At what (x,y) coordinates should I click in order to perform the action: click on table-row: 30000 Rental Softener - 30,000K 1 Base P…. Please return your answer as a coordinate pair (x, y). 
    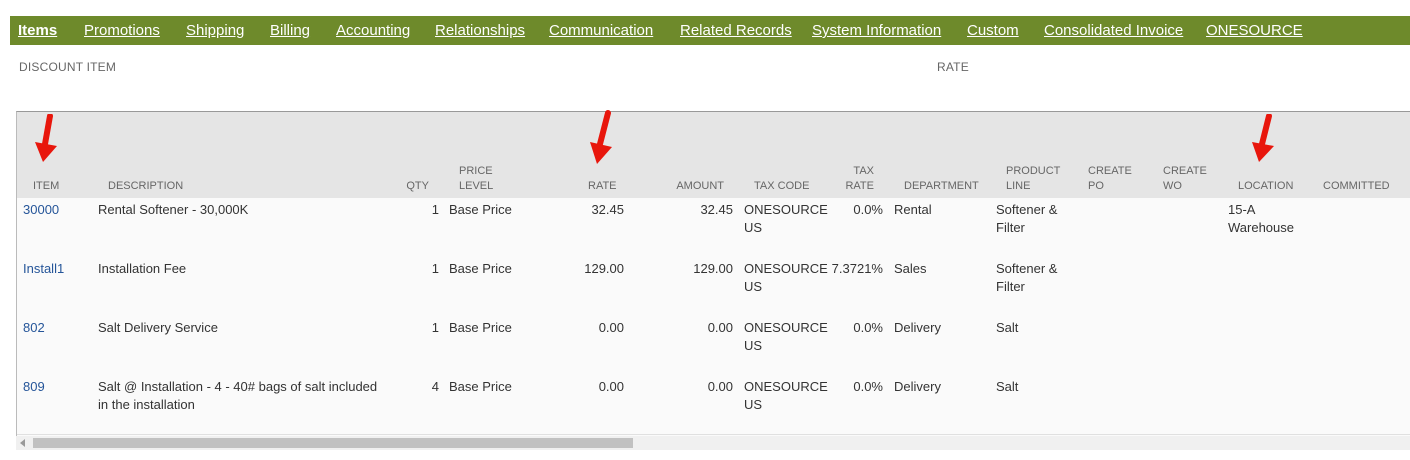
    Looking at the image, I should click on (713, 228).